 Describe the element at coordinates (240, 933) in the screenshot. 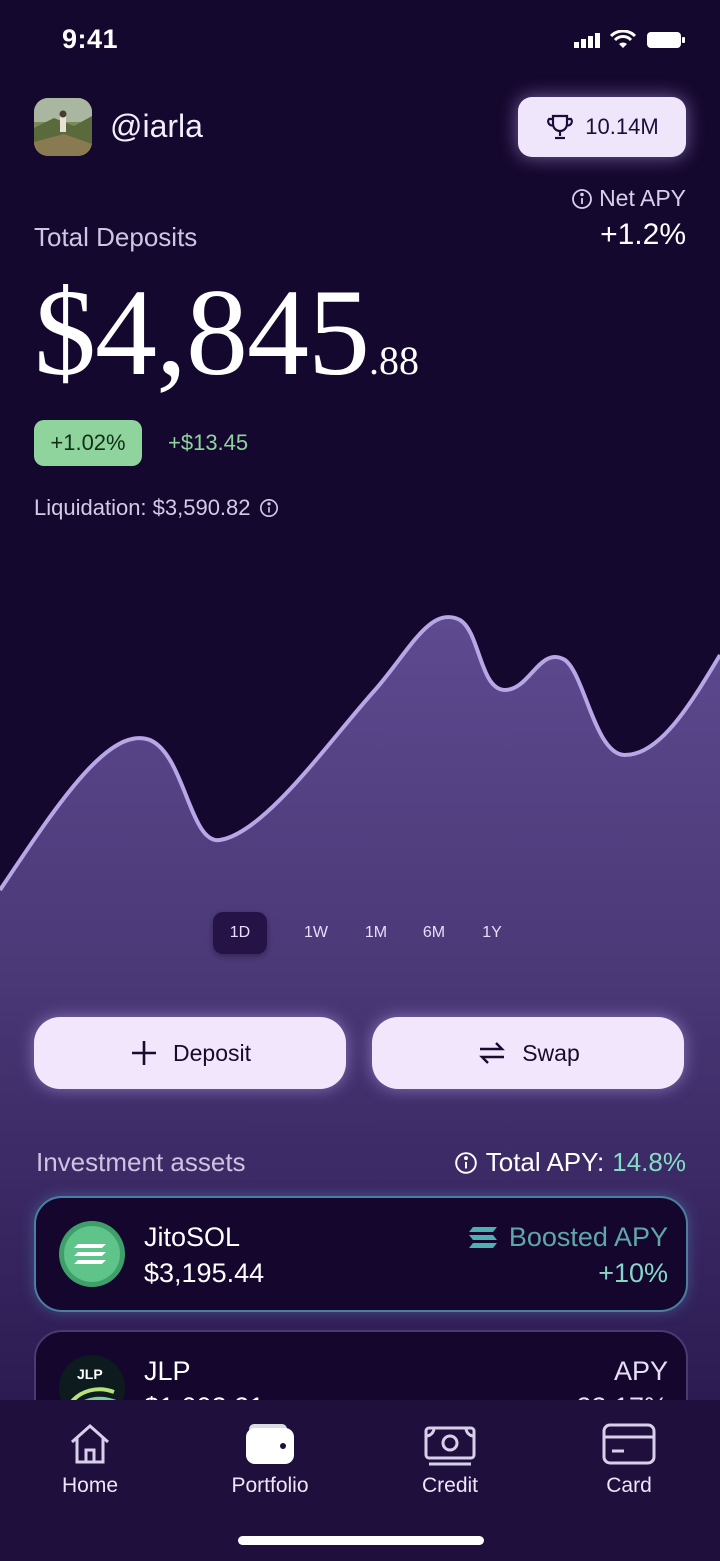

I see `range-tab-1d: 1D` at that location.